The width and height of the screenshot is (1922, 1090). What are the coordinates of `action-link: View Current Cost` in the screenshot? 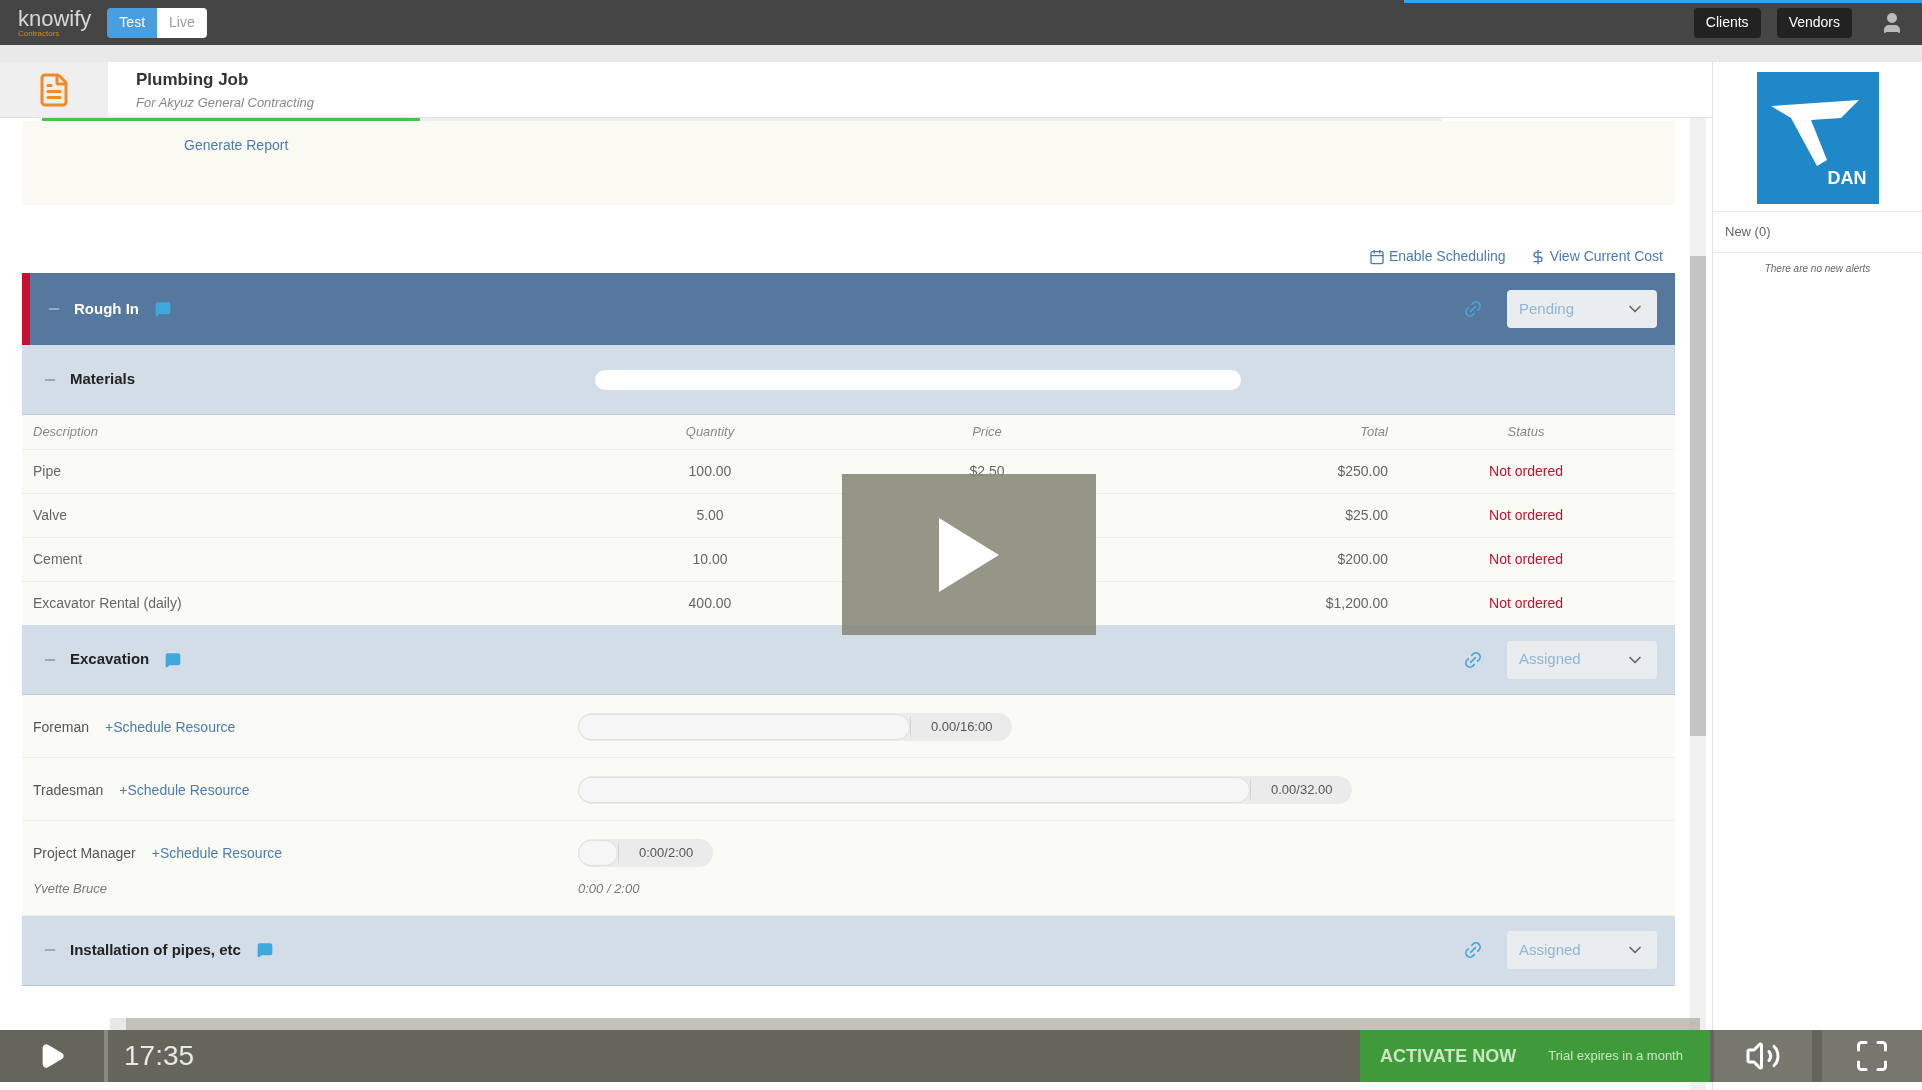 It's located at (1596, 256).